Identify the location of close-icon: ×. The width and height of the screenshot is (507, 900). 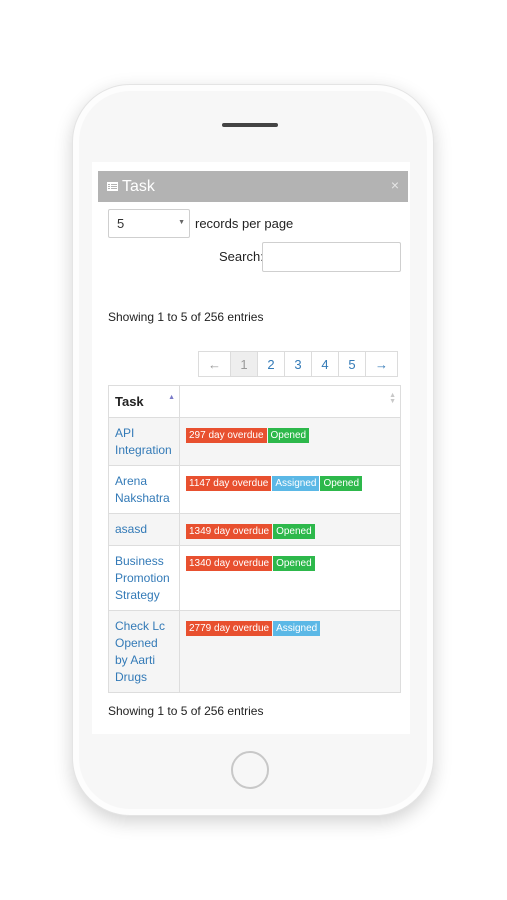
(395, 185).